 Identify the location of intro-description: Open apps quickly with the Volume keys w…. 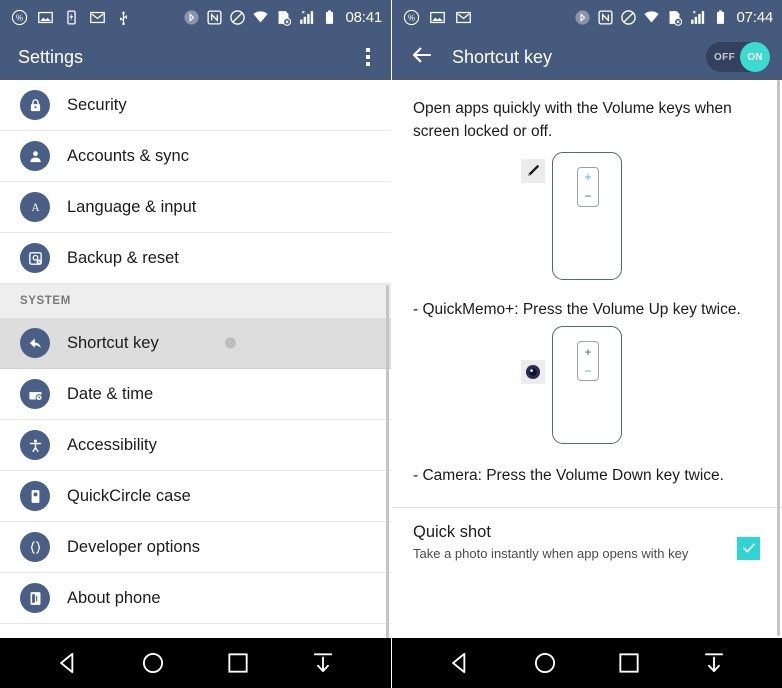
(572, 120).